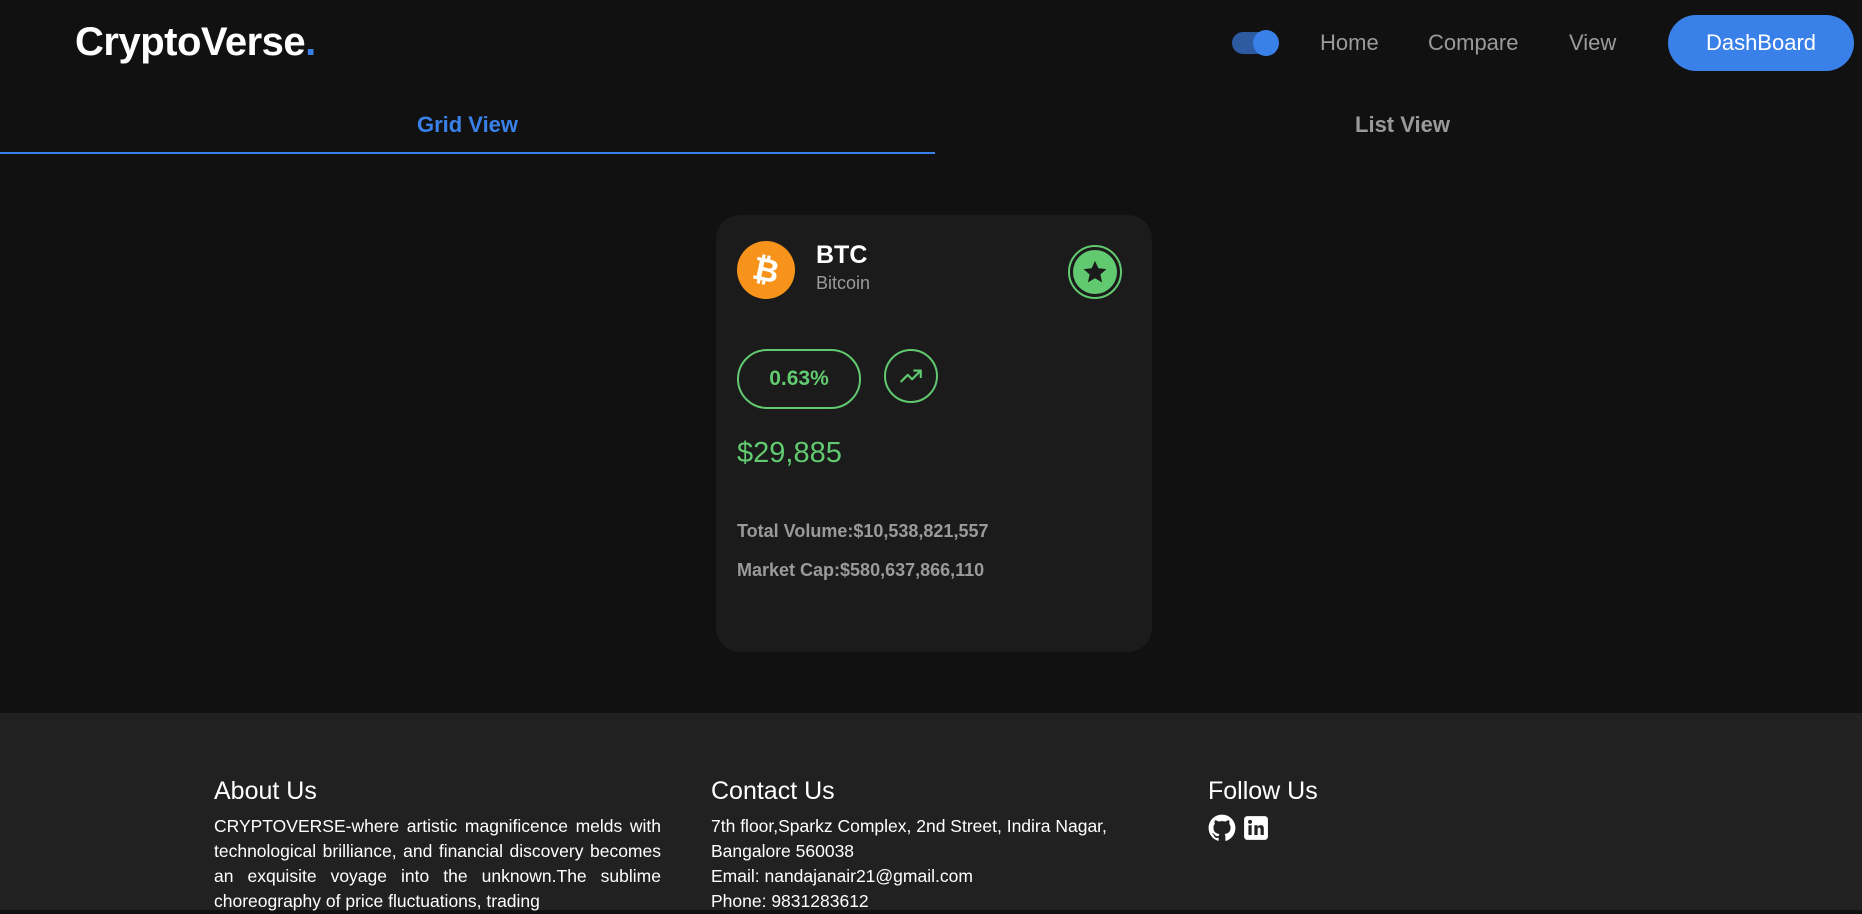 The width and height of the screenshot is (1862, 914). I want to click on dashboard-button: DashBoard, so click(1761, 43).